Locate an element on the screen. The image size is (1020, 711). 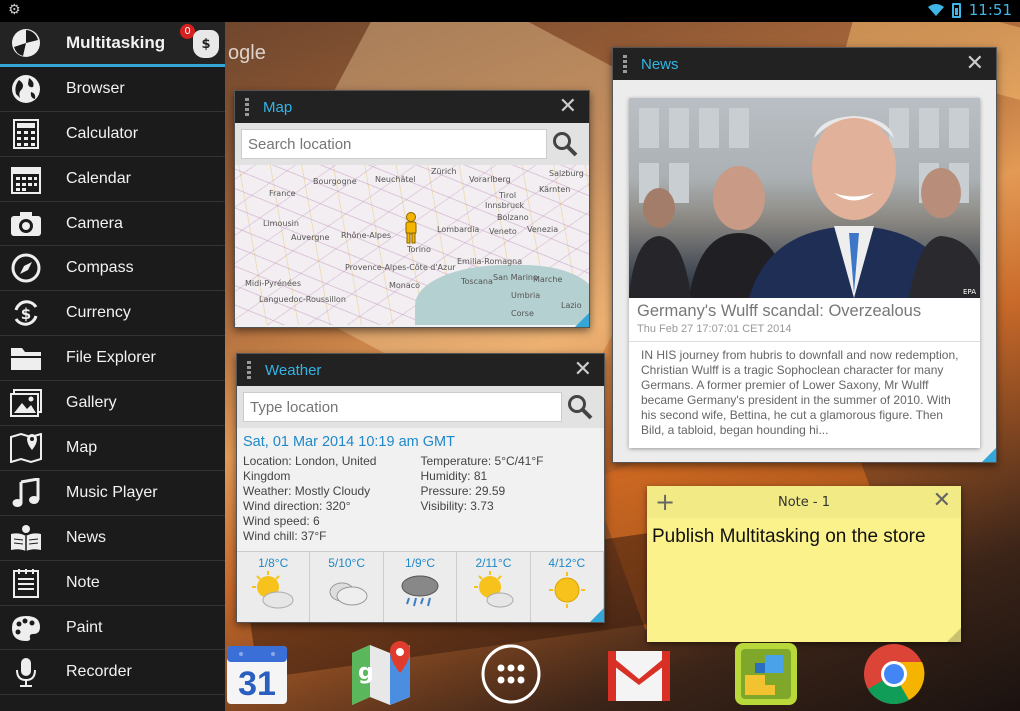
sidebar-item-gallery: Gallery is located at coordinates (112, 404).